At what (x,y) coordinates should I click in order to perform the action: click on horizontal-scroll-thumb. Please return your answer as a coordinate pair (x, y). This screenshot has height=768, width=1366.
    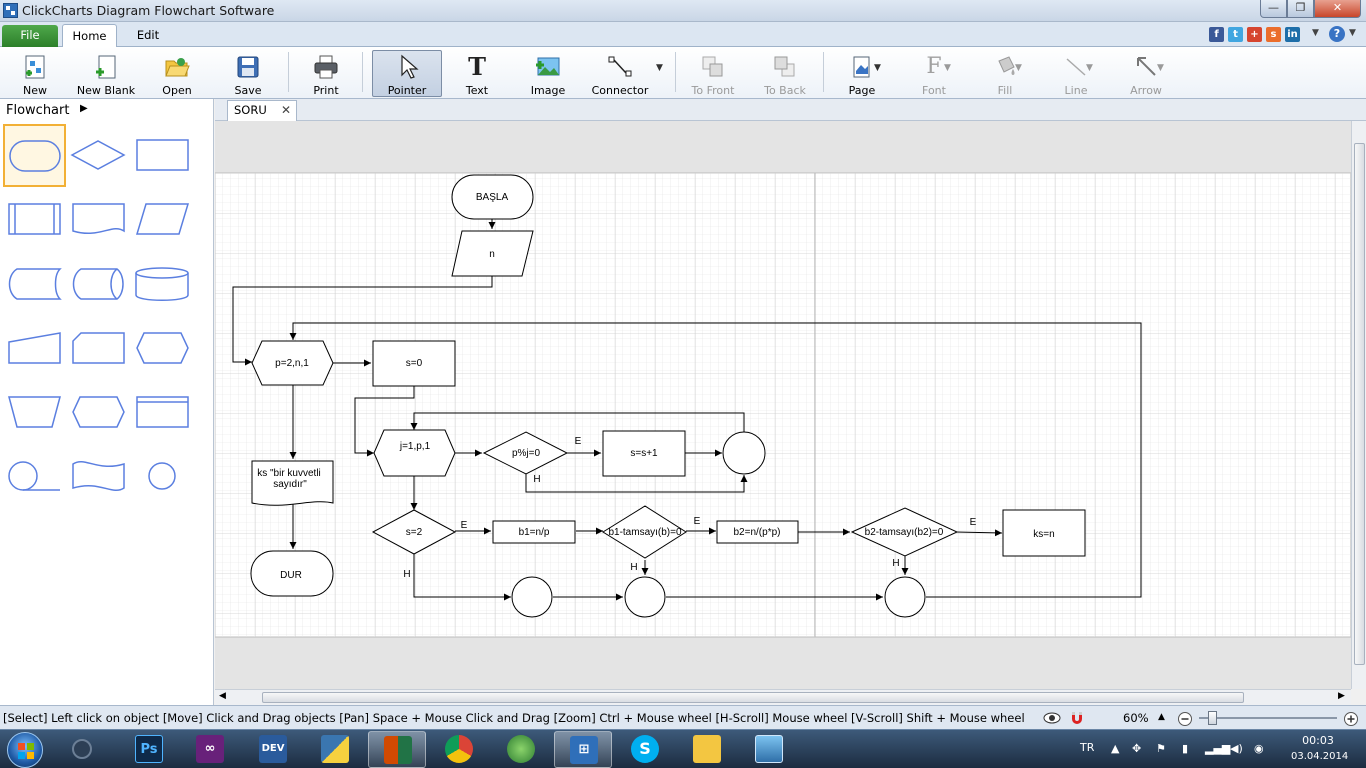
    Looking at the image, I should click on (753, 697).